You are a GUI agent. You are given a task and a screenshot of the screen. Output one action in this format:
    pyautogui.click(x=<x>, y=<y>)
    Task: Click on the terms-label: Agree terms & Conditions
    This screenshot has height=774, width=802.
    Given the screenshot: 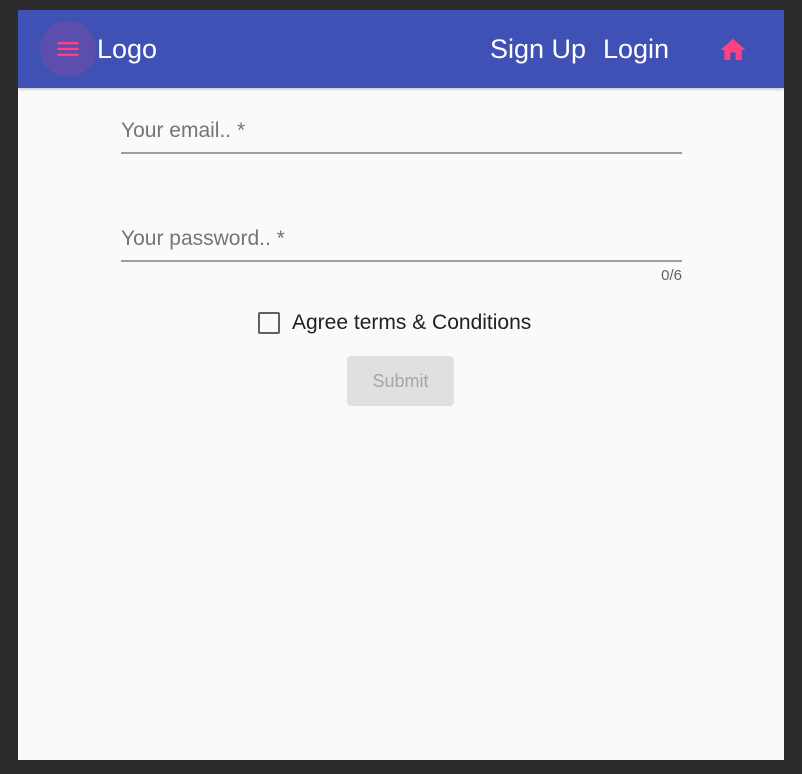 What is the action you would take?
    pyautogui.click(x=411, y=323)
    